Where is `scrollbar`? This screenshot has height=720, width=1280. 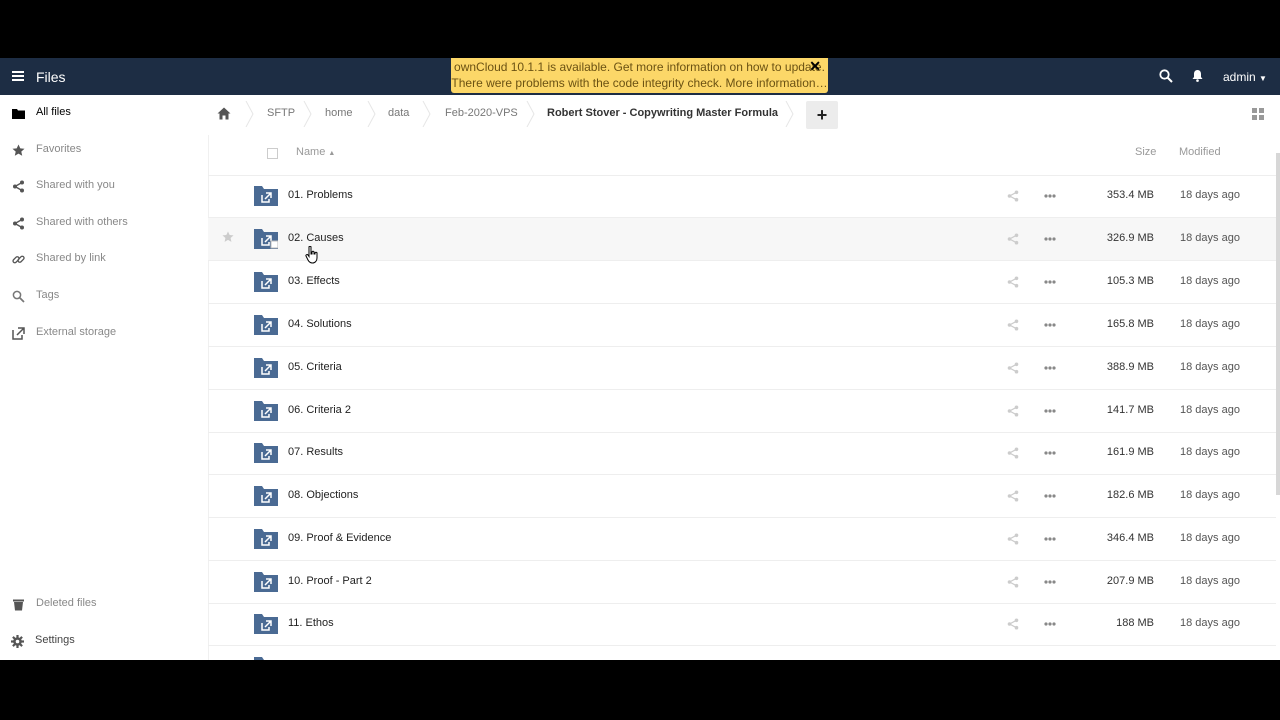
scrollbar is located at coordinates (1278, 324).